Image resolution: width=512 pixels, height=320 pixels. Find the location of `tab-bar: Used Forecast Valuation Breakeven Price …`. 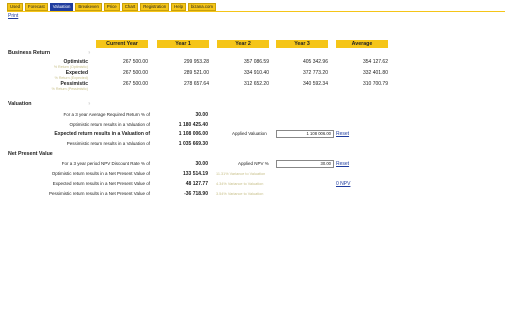

tab-bar: Used Forecast Valuation Breakeven Price … is located at coordinates (111, 7).